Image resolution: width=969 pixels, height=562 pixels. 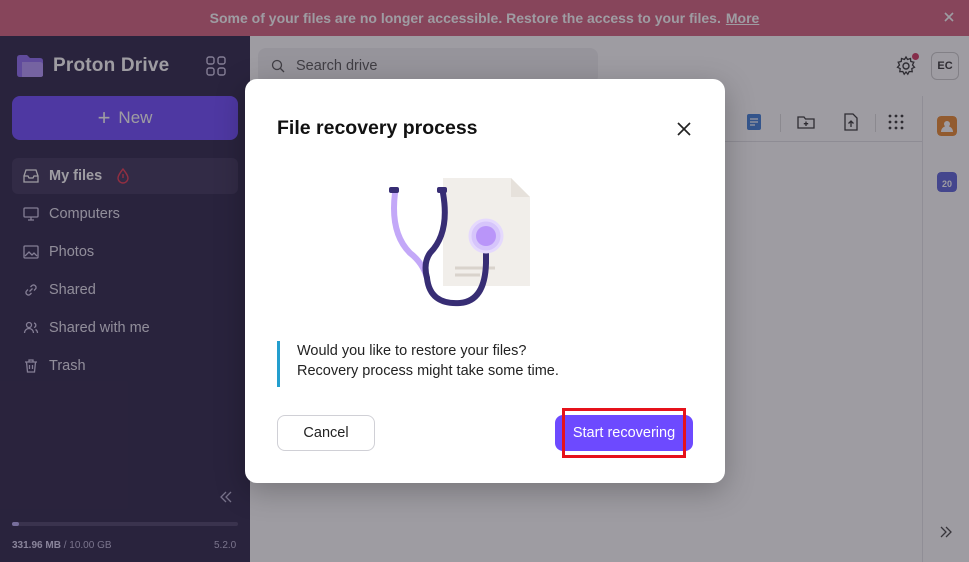 I want to click on info-line-1: Would you like to restore your files?, so click(x=412, y=351).